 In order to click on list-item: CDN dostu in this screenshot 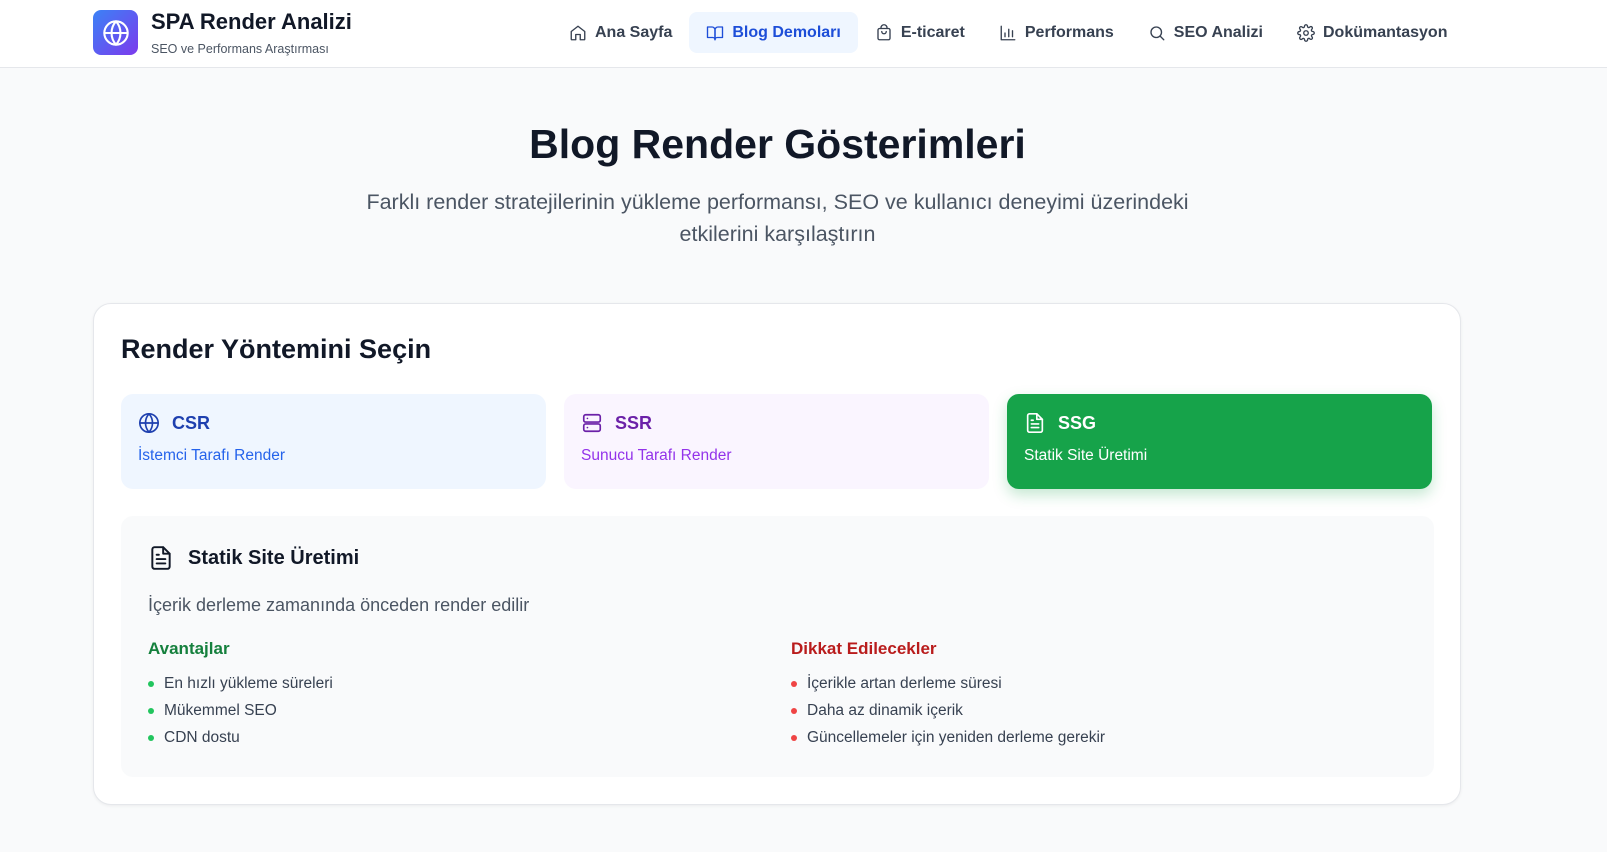, I will do `click(240, 737)`.